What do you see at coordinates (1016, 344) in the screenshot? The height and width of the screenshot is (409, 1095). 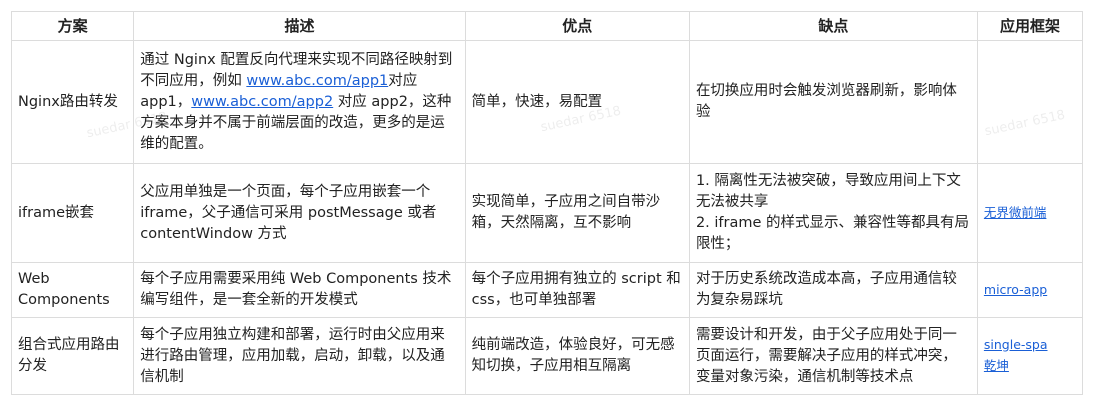 I see `single-spa-link: single-spa` at bounding box center [1016, 344].